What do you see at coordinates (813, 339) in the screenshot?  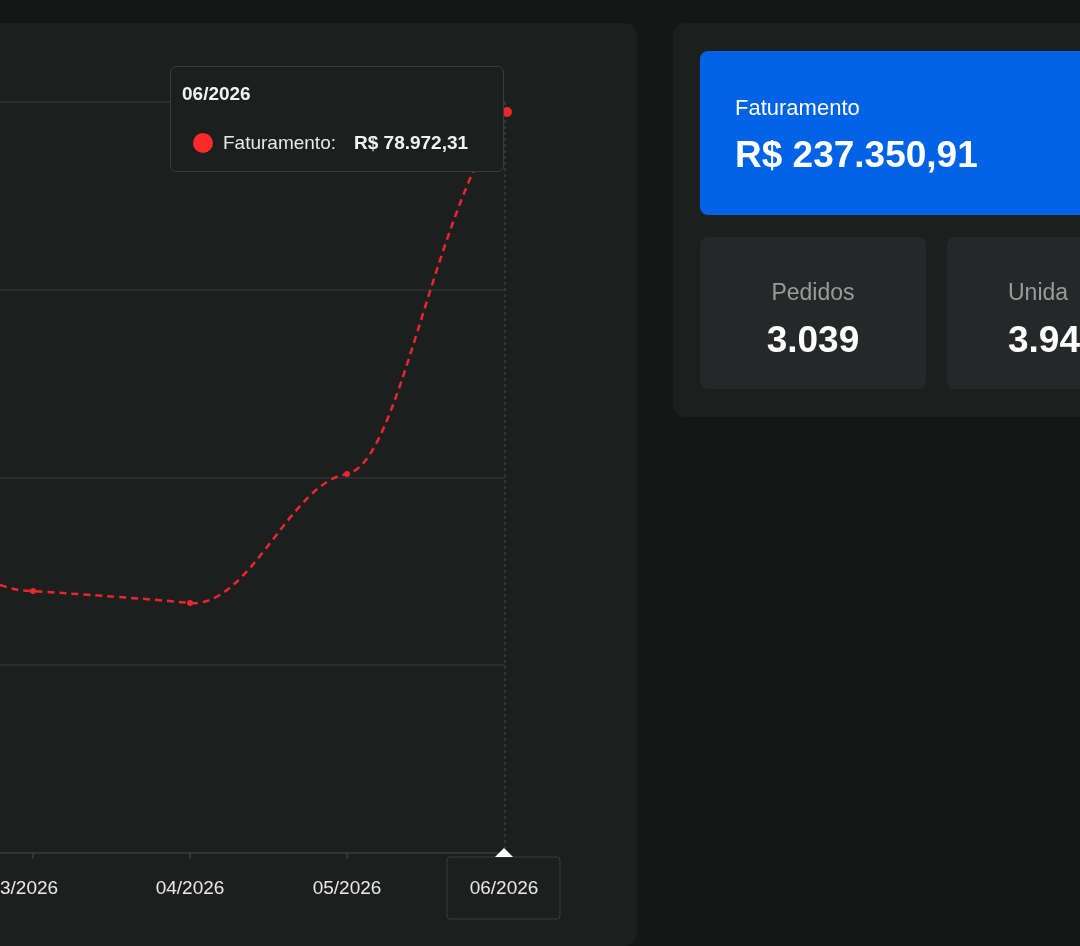 I see `metric-value: 3.039` at bounding box center [813, 339].